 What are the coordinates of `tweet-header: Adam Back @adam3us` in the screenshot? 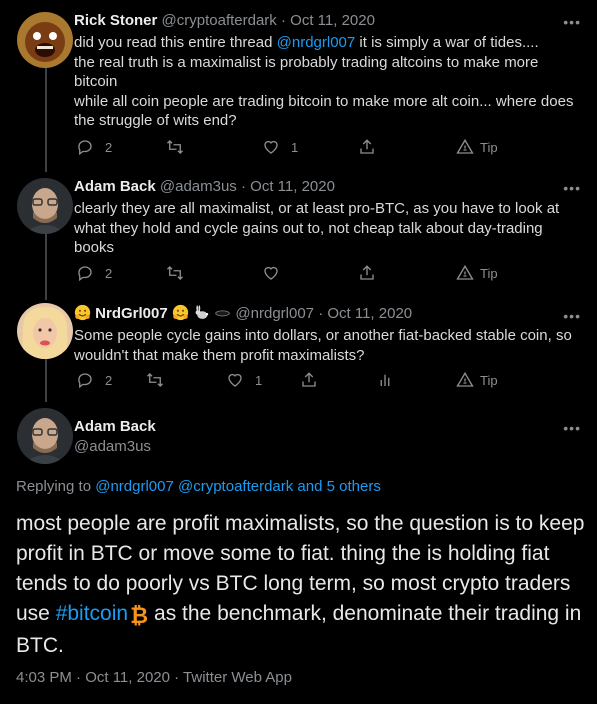 It's located at (115, 437).